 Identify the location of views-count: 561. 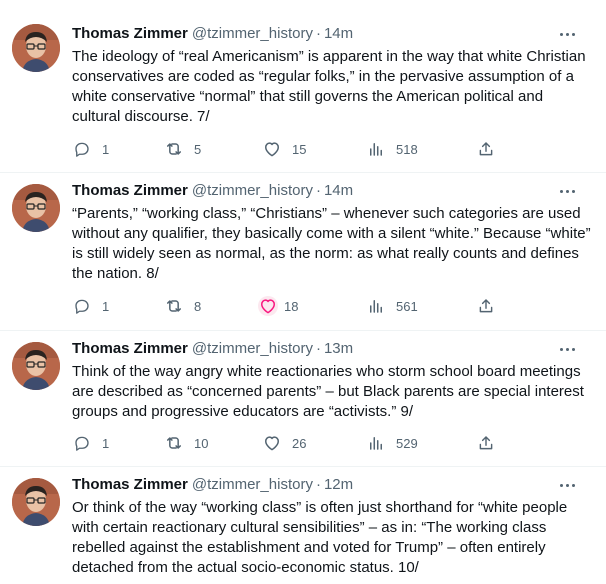
(407, 306).